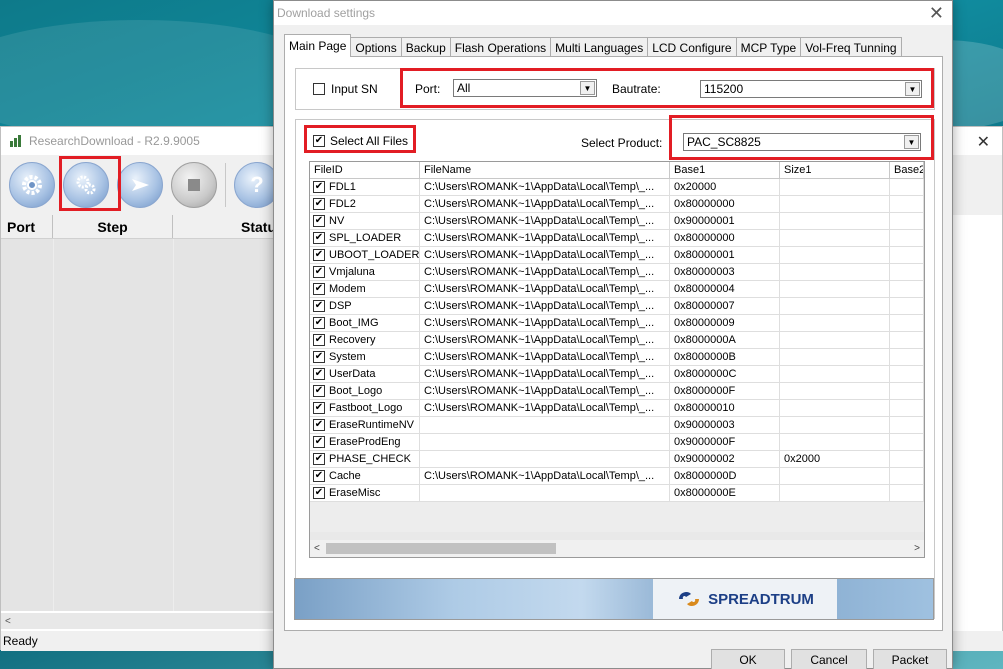 The height and width of the screenshot is (669, 1003). What do you see at coordinates (500, 47) in the screenshot?
I see `tab-flash-operations: Flash Operations` at bounding box center [500, 47].